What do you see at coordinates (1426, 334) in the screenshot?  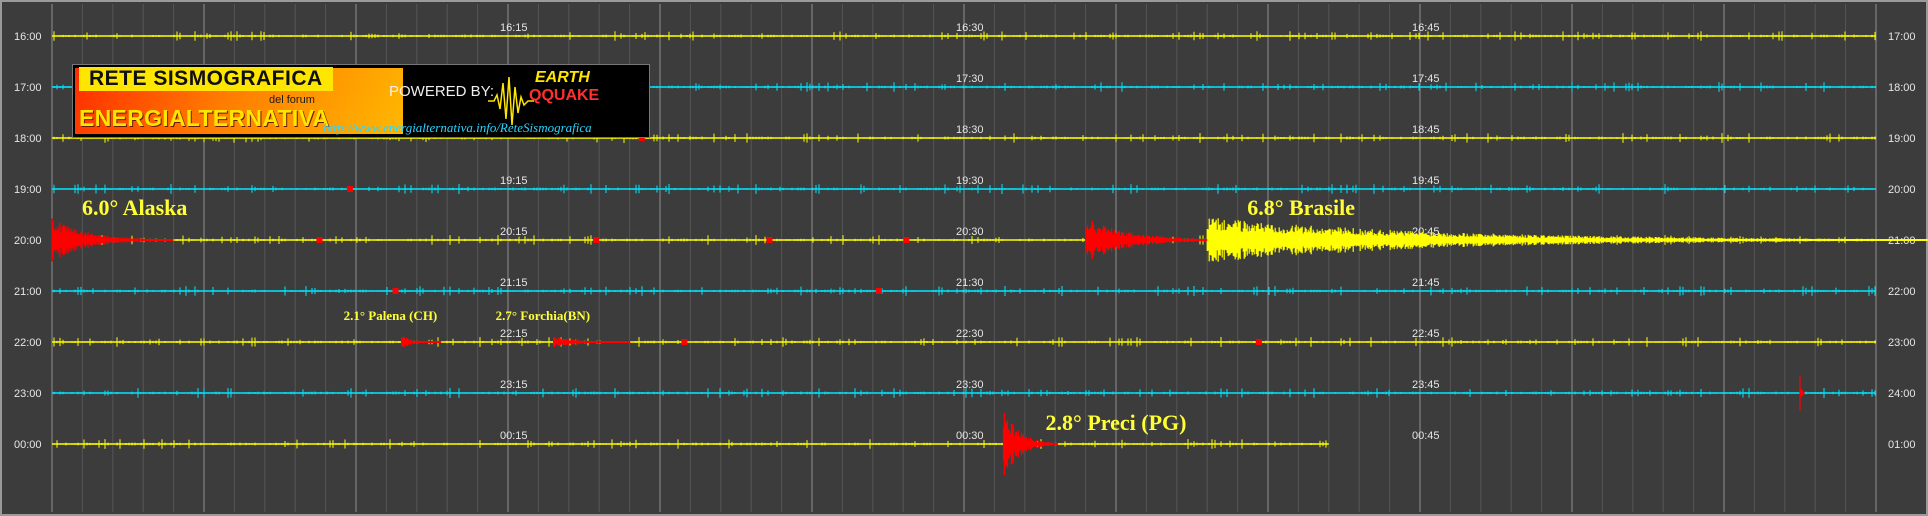 I see `row-mid-time-label: 22:45` at bounding box center [1426, 334].